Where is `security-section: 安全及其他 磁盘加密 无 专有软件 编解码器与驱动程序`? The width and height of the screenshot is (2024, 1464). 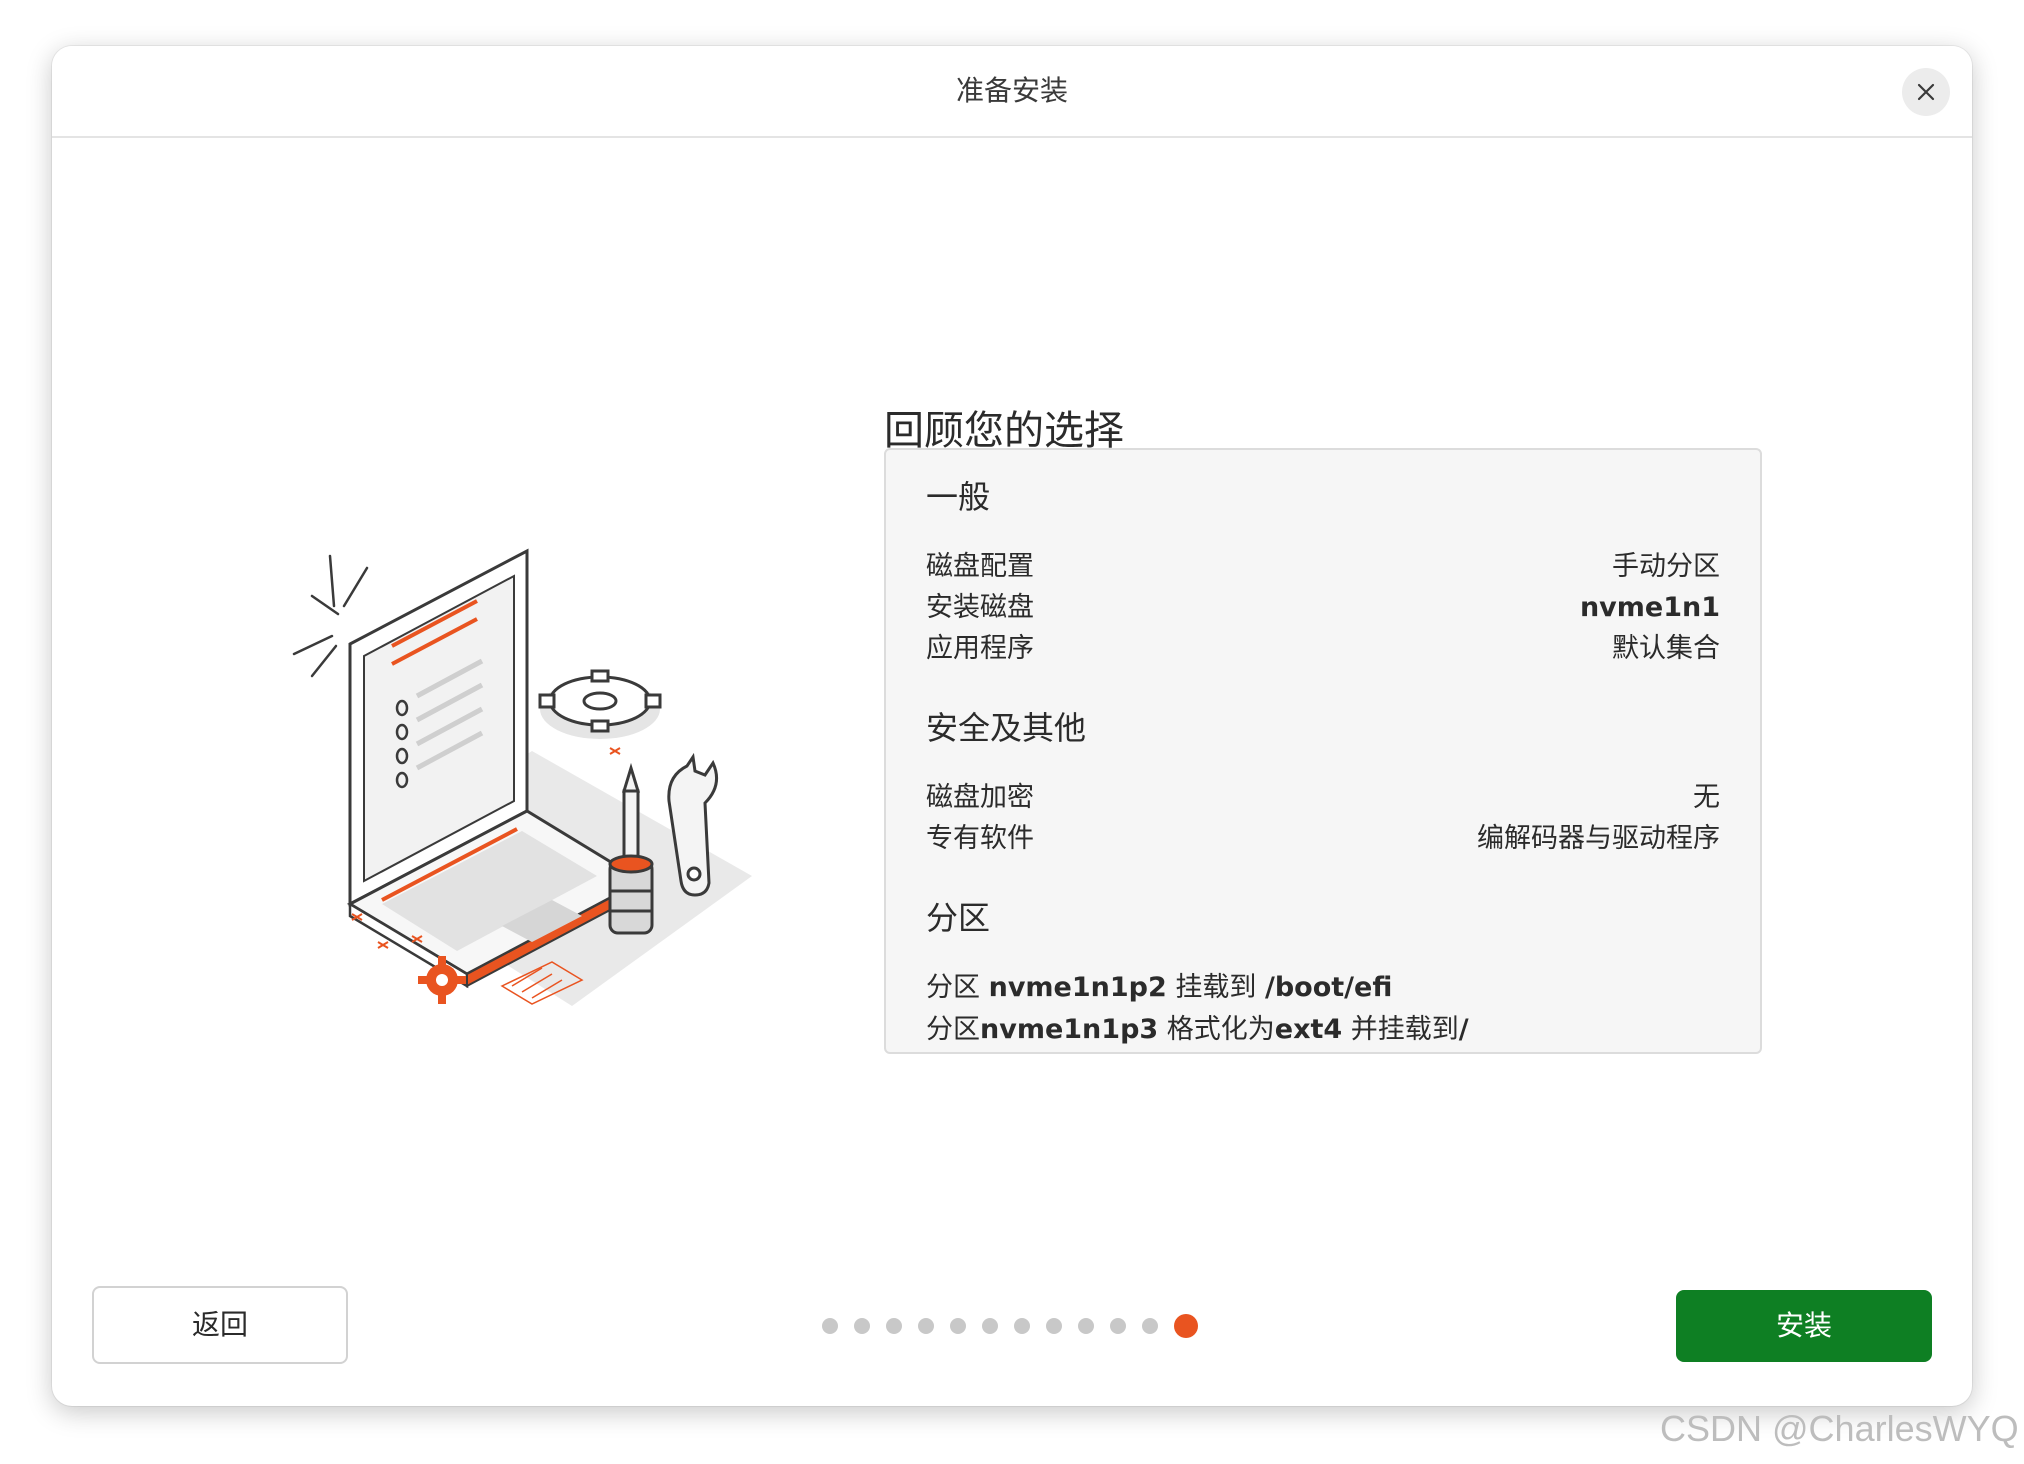 security-section: 安全及其他 磁盘加密 无 专有软件 编解码器与驱动程序 is located at coordinates (1323, 781).